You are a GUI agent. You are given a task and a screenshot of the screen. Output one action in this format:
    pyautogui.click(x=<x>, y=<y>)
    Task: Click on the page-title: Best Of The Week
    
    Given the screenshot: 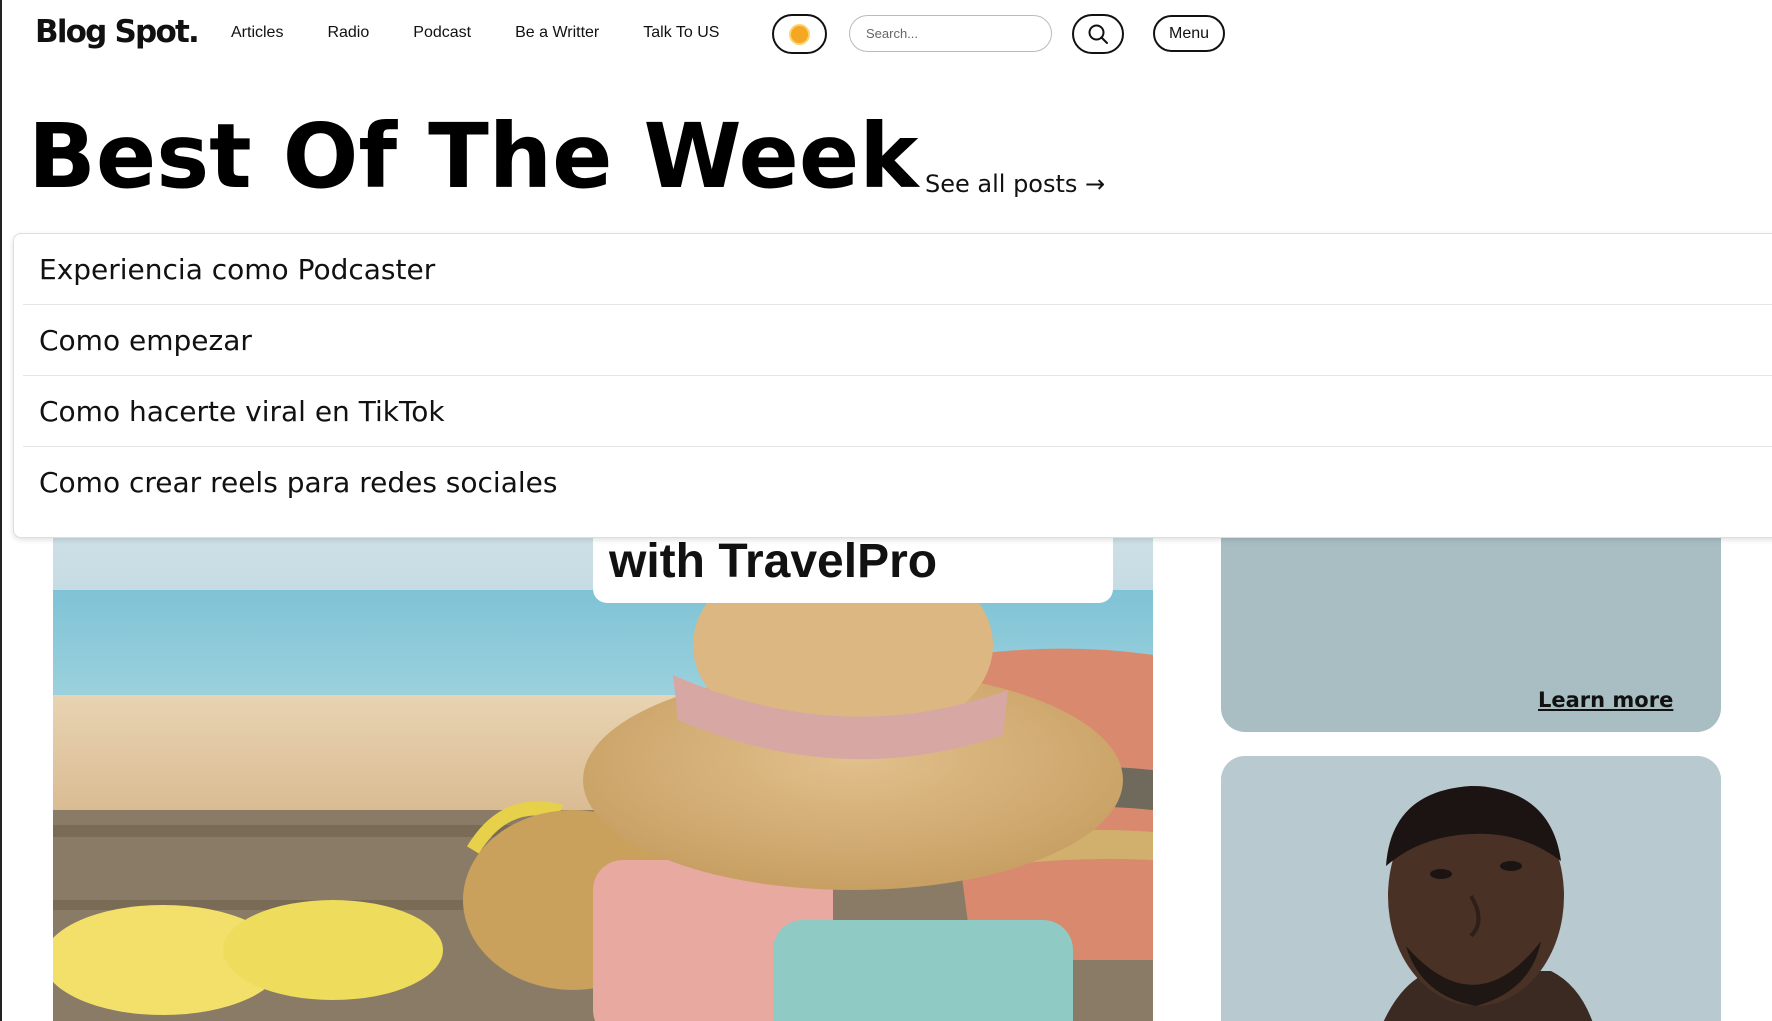 What is the action you would take?
    pyautogui.click(x=473, y=156)
    